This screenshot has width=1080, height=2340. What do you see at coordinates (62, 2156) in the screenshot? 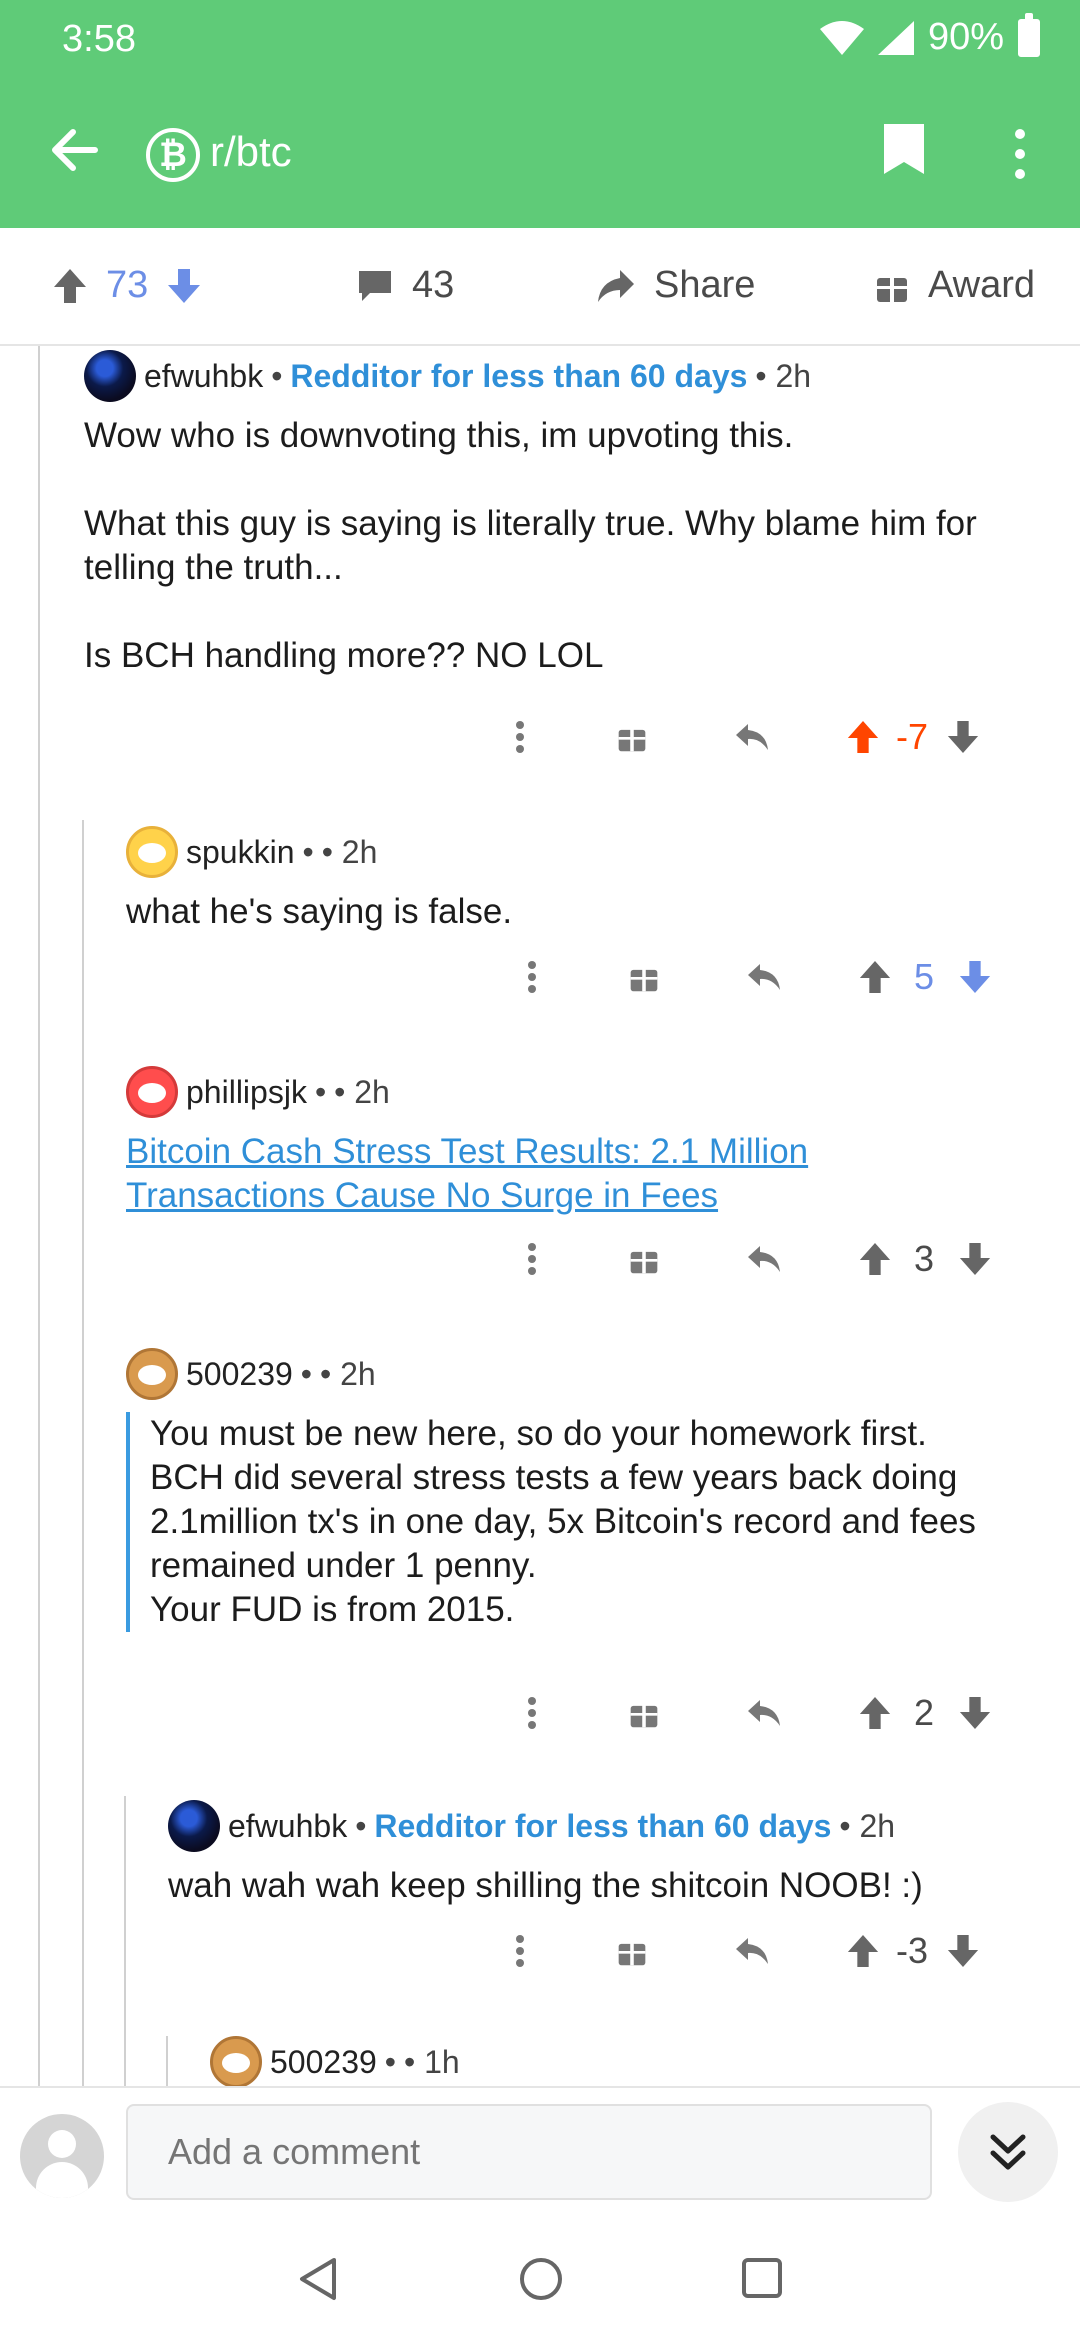
I see `user-avatar` at bounding box center [62, 2156].